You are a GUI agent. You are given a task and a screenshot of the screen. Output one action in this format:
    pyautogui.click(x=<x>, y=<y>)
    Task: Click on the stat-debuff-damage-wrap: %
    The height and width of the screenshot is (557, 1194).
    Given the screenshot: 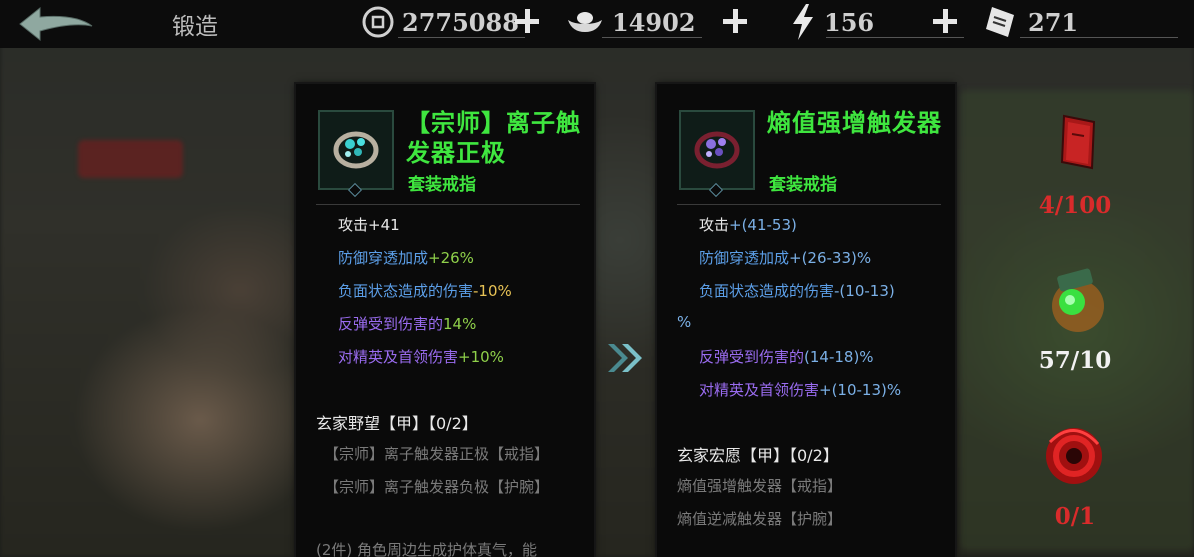 What is the action you would take?
    pyautogui.click(x=684, y=322)
    